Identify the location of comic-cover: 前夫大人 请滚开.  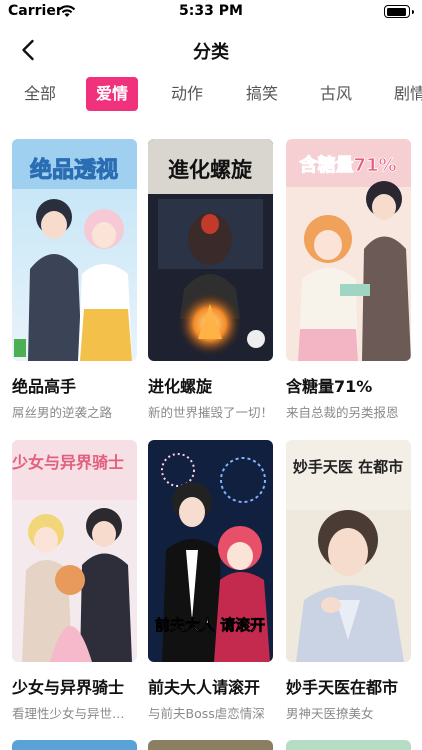
(210, 551).